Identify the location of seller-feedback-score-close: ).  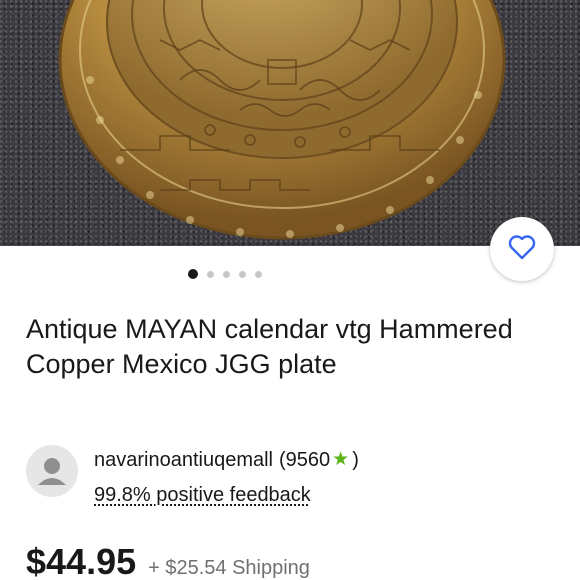
(355, 460).